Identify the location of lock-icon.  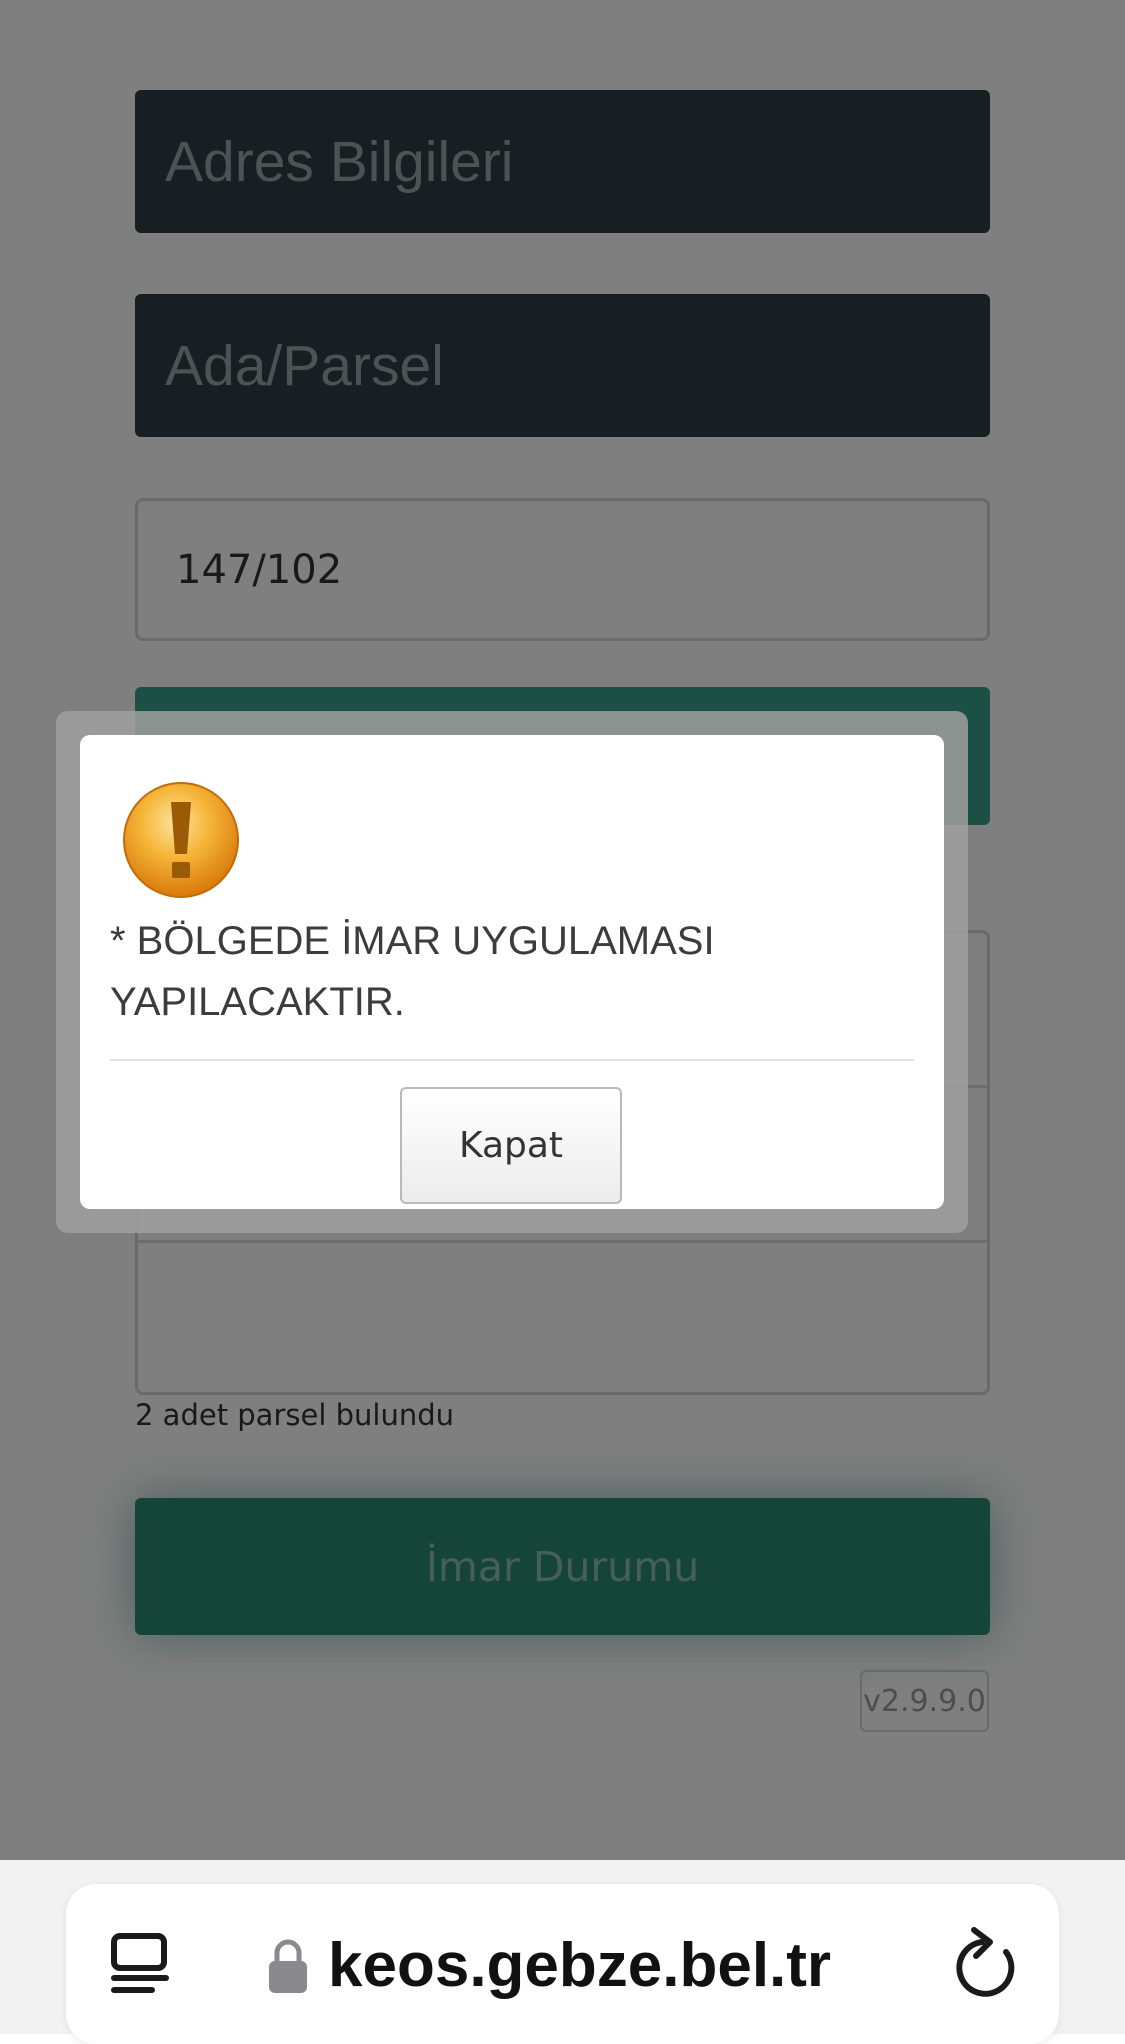
(288, 1966).